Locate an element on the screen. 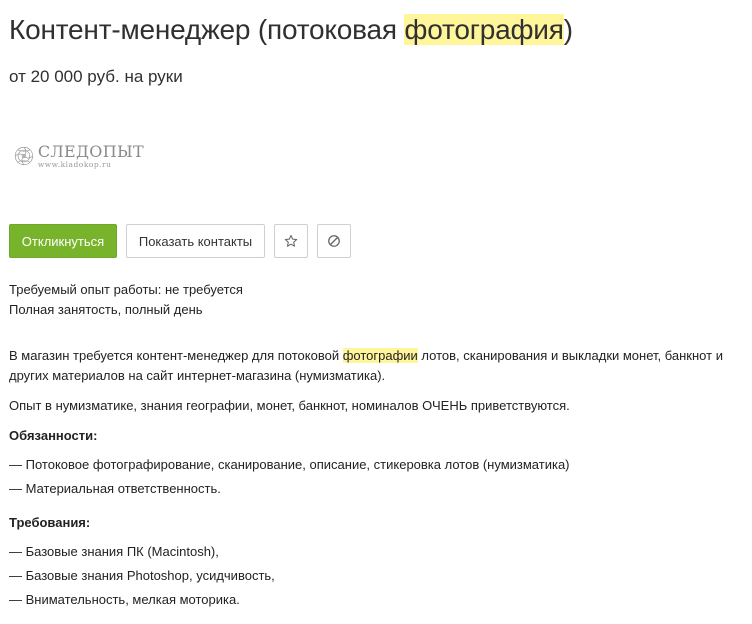  employment-type: Полная занятость, полный день is located at coordinates (106, 309).